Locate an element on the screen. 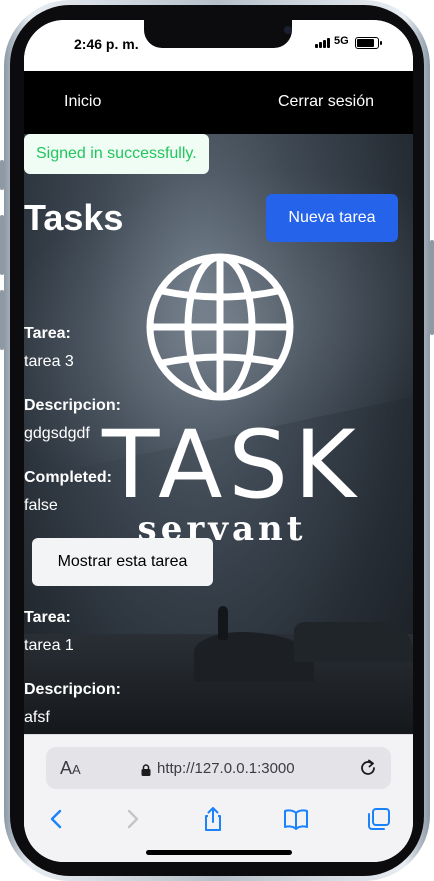 This screenshot has width=434, height=881. task-completed-value: false is located at coordinates (41, 505).